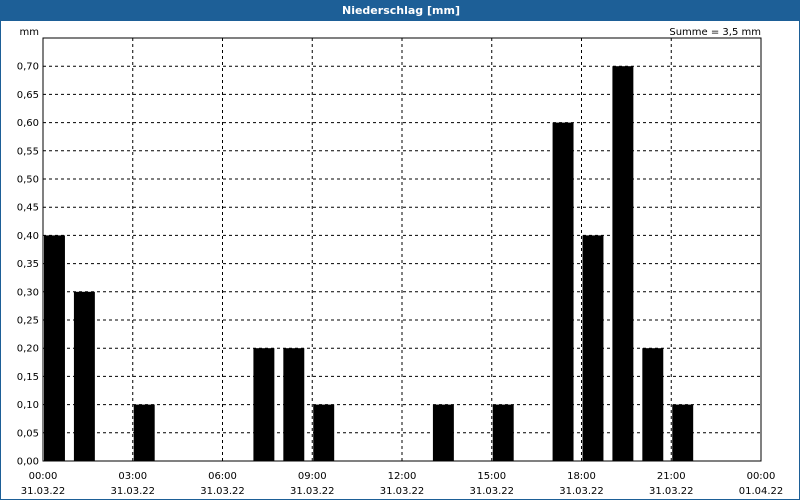 Image resolution: width=800 pixels, height=500 pixels. What do you see at coordinates (28, 292) in the screenshot?
I see `y-tick-label: 0,30` at bounding box center [28, 292].